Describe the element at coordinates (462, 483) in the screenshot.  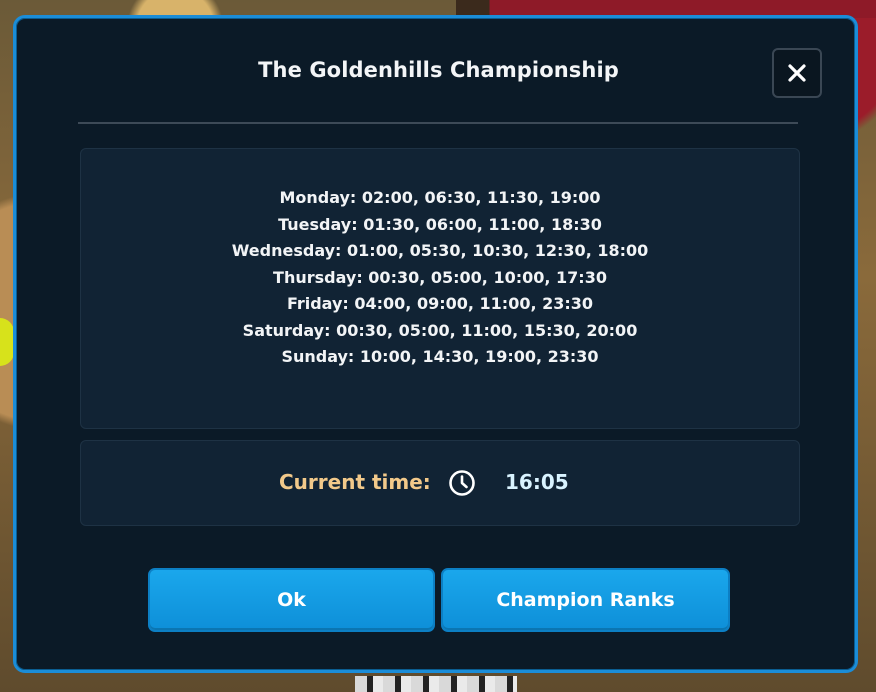
I see `clock-icon` at that location.